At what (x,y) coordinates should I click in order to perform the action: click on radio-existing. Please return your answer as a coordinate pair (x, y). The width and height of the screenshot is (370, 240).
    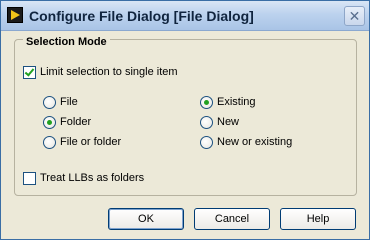
    Looking at the image, I should click on (206, 102).